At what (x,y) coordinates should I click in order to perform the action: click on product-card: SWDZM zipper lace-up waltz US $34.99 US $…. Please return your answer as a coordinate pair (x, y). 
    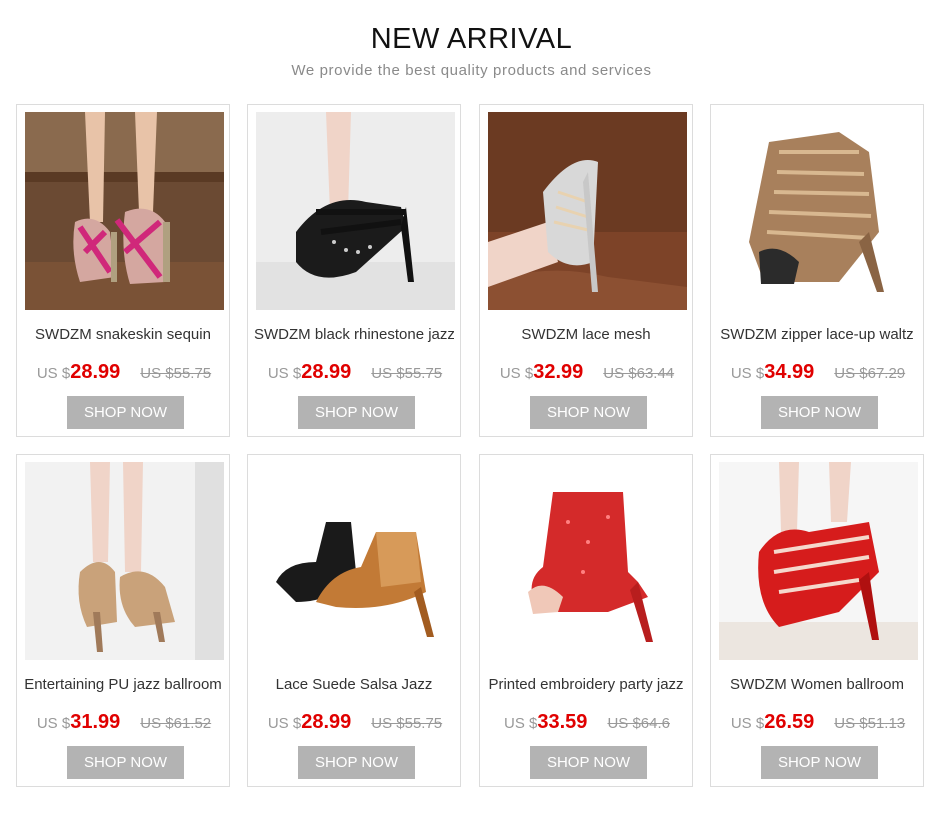
    Looking at the image, I should click on (817, 270).